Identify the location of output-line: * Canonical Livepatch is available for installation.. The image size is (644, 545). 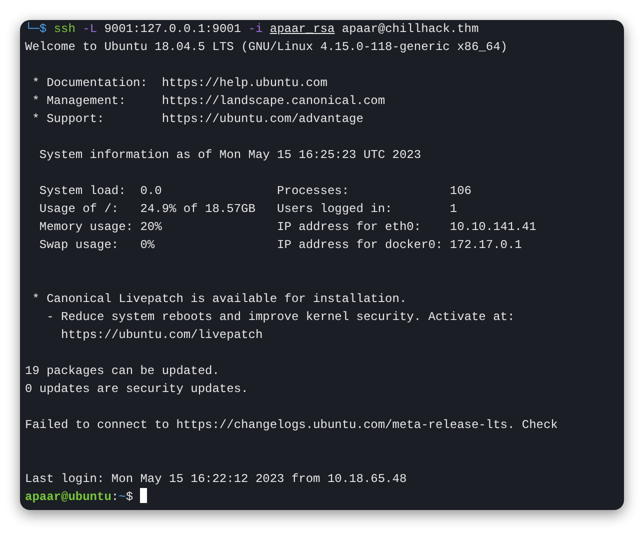
(219, 299).